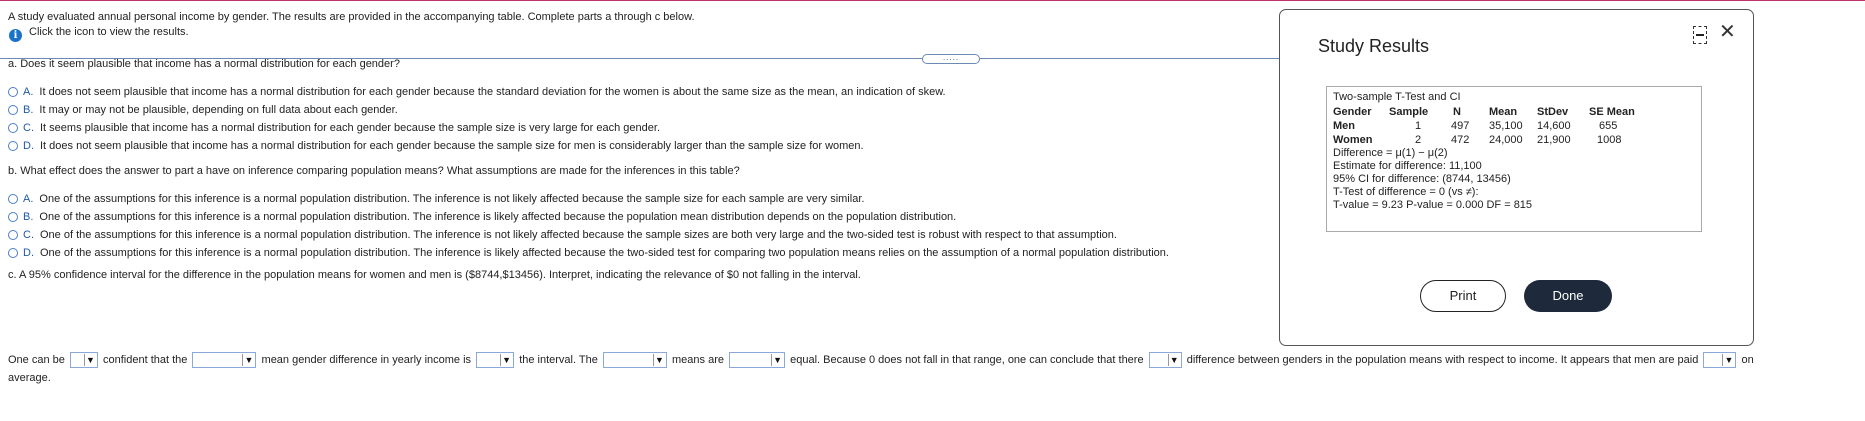 The height and width of the screenshot is (421, 1865). I want to click on sentence-fragment: One can be, so click(36, 360).